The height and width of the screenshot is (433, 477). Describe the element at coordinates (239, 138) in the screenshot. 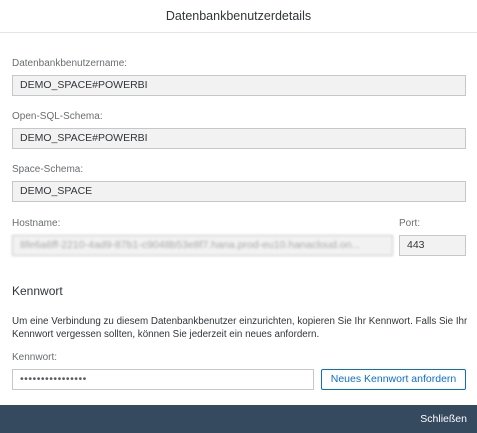

I see `open-sql-schema-field: DEMO_SPACE#POWERBI` at that location.